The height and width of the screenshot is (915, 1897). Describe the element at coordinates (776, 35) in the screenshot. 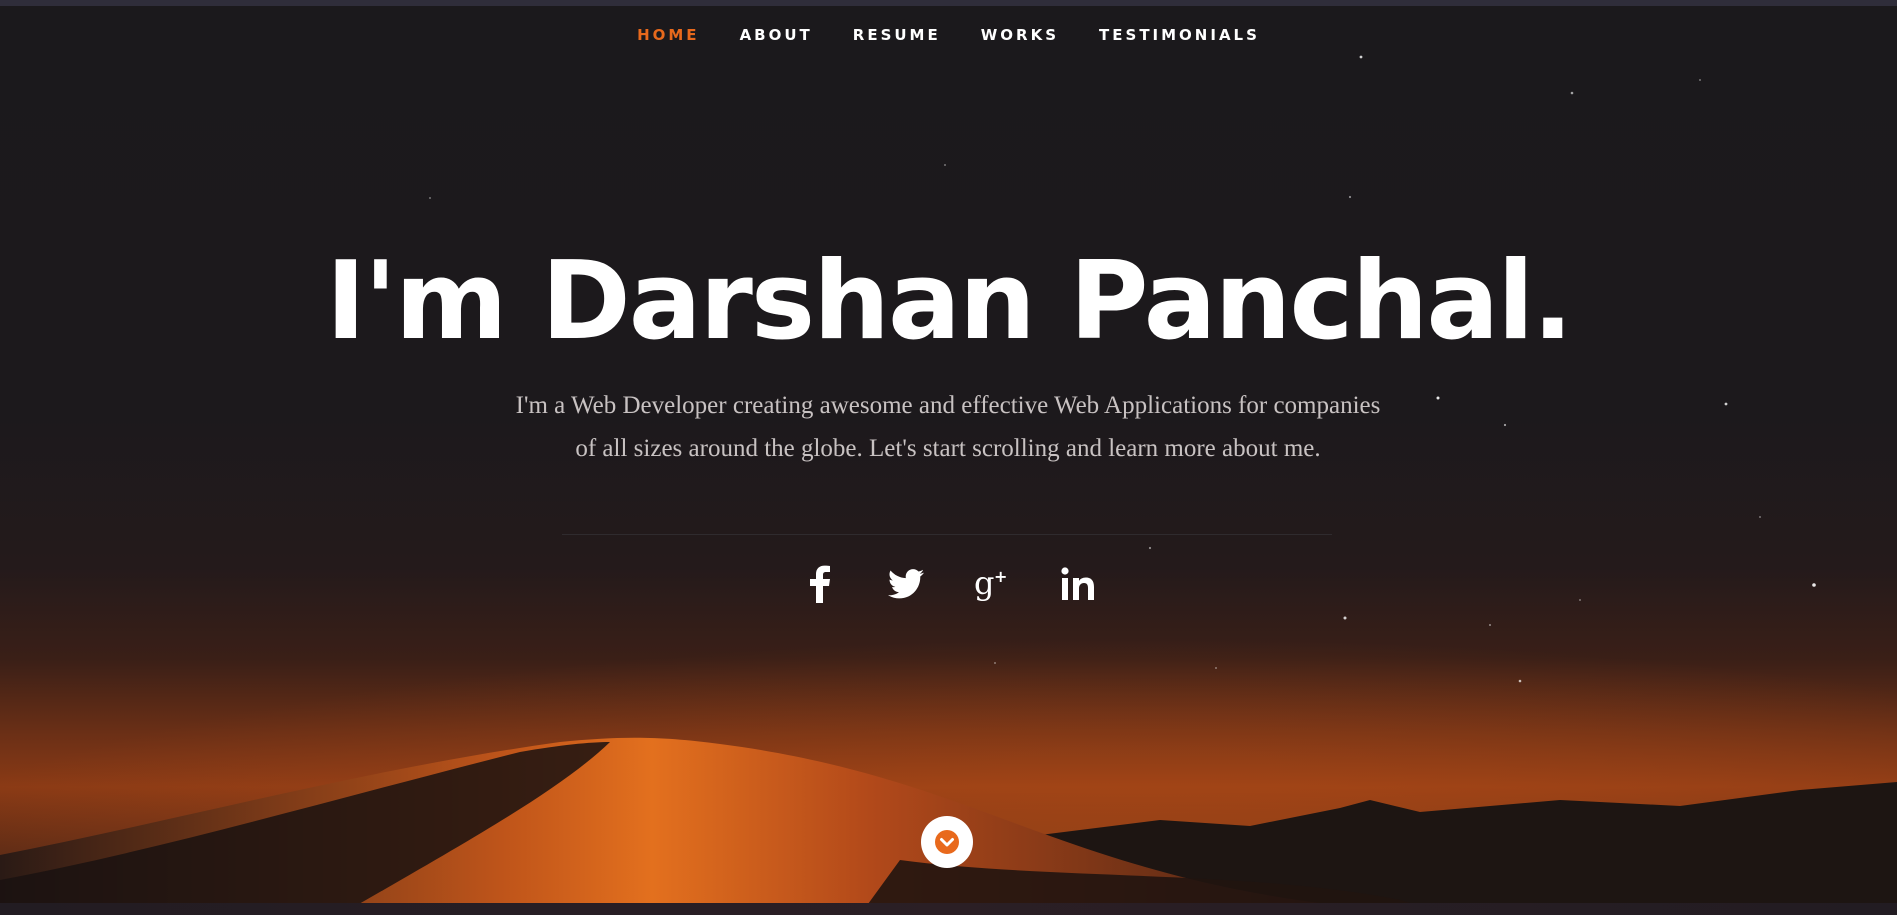

I see `nav-about: ABOUT` at that location.